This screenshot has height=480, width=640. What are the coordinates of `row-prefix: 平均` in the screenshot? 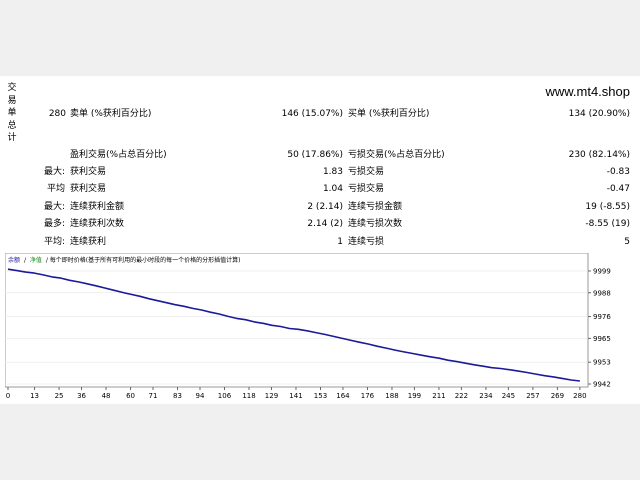 It's located at (55, 189).